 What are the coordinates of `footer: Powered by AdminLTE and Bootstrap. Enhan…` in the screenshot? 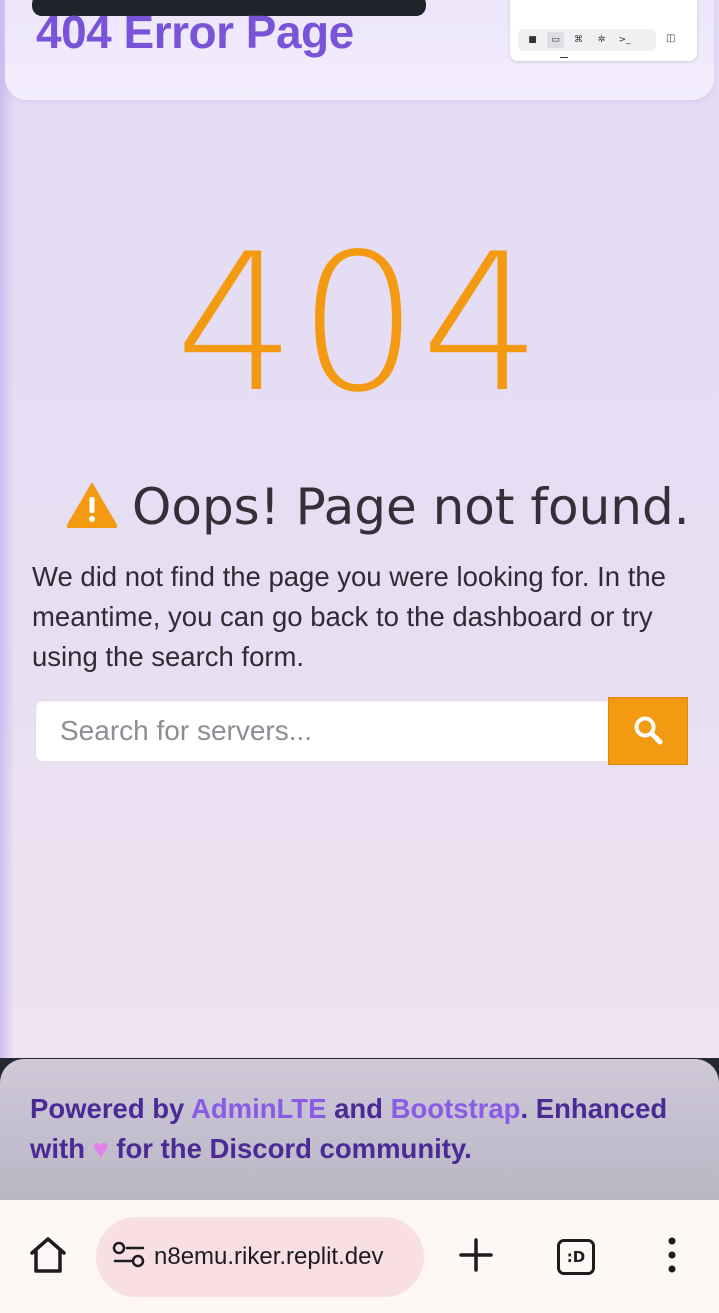 It's located at (359, 1129).